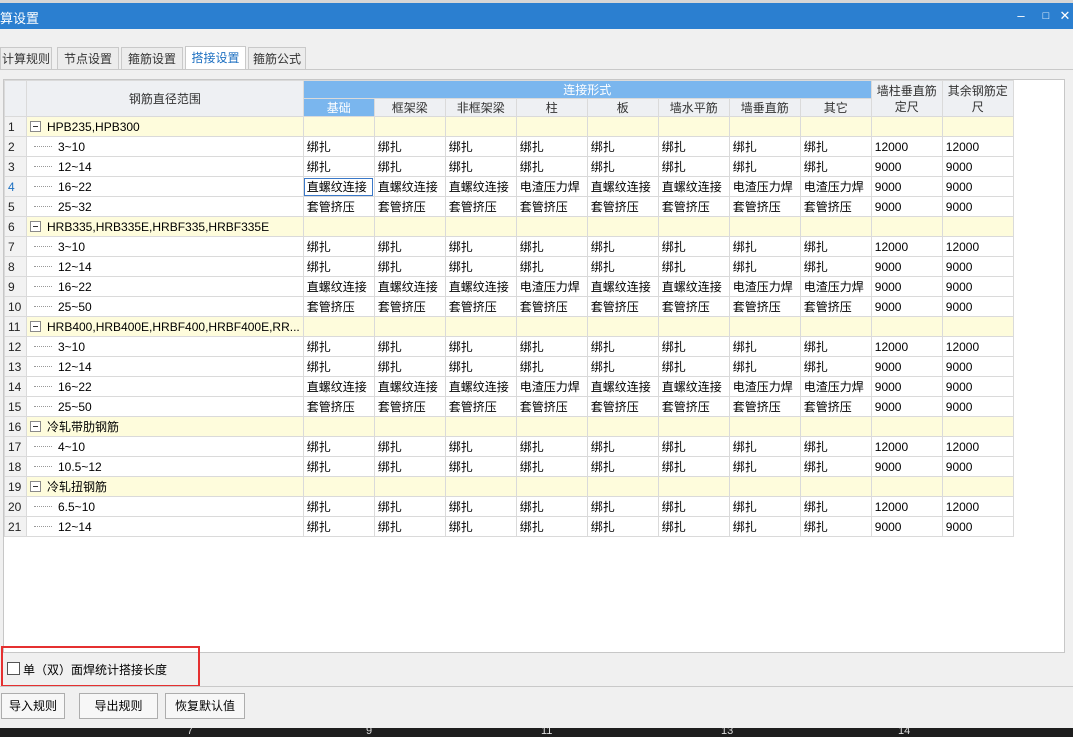 This screenshot has height=737, width=1073. Describe the element at coordinates (509, 166) in the screenshot. I see `table-row: 3 12~14 绑扎 绑扎 绑扎 绑扎 绑扎 绑扎 绑扎 绑扎 9000 9000` at that location.